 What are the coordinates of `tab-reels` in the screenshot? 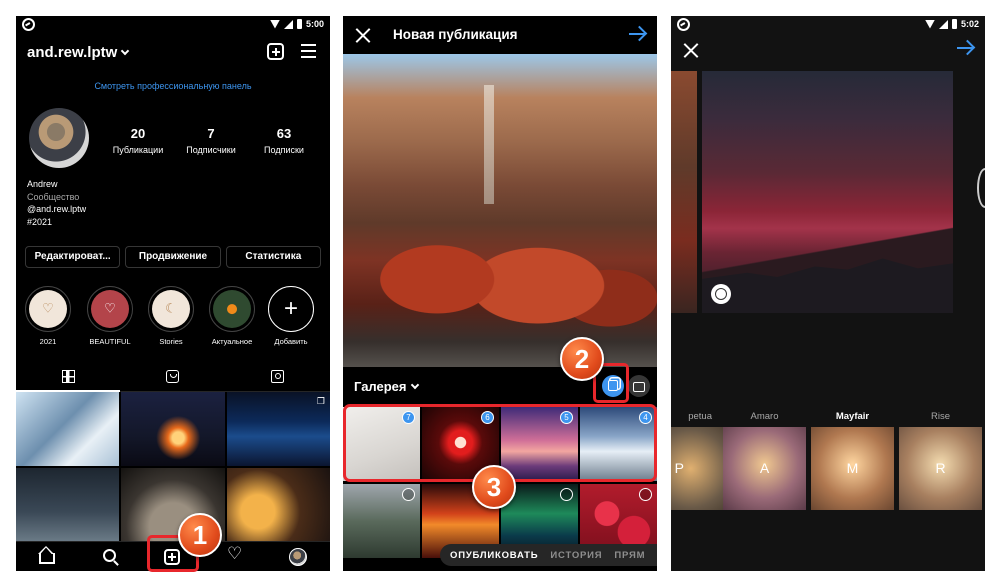 It's located at (173, 378).